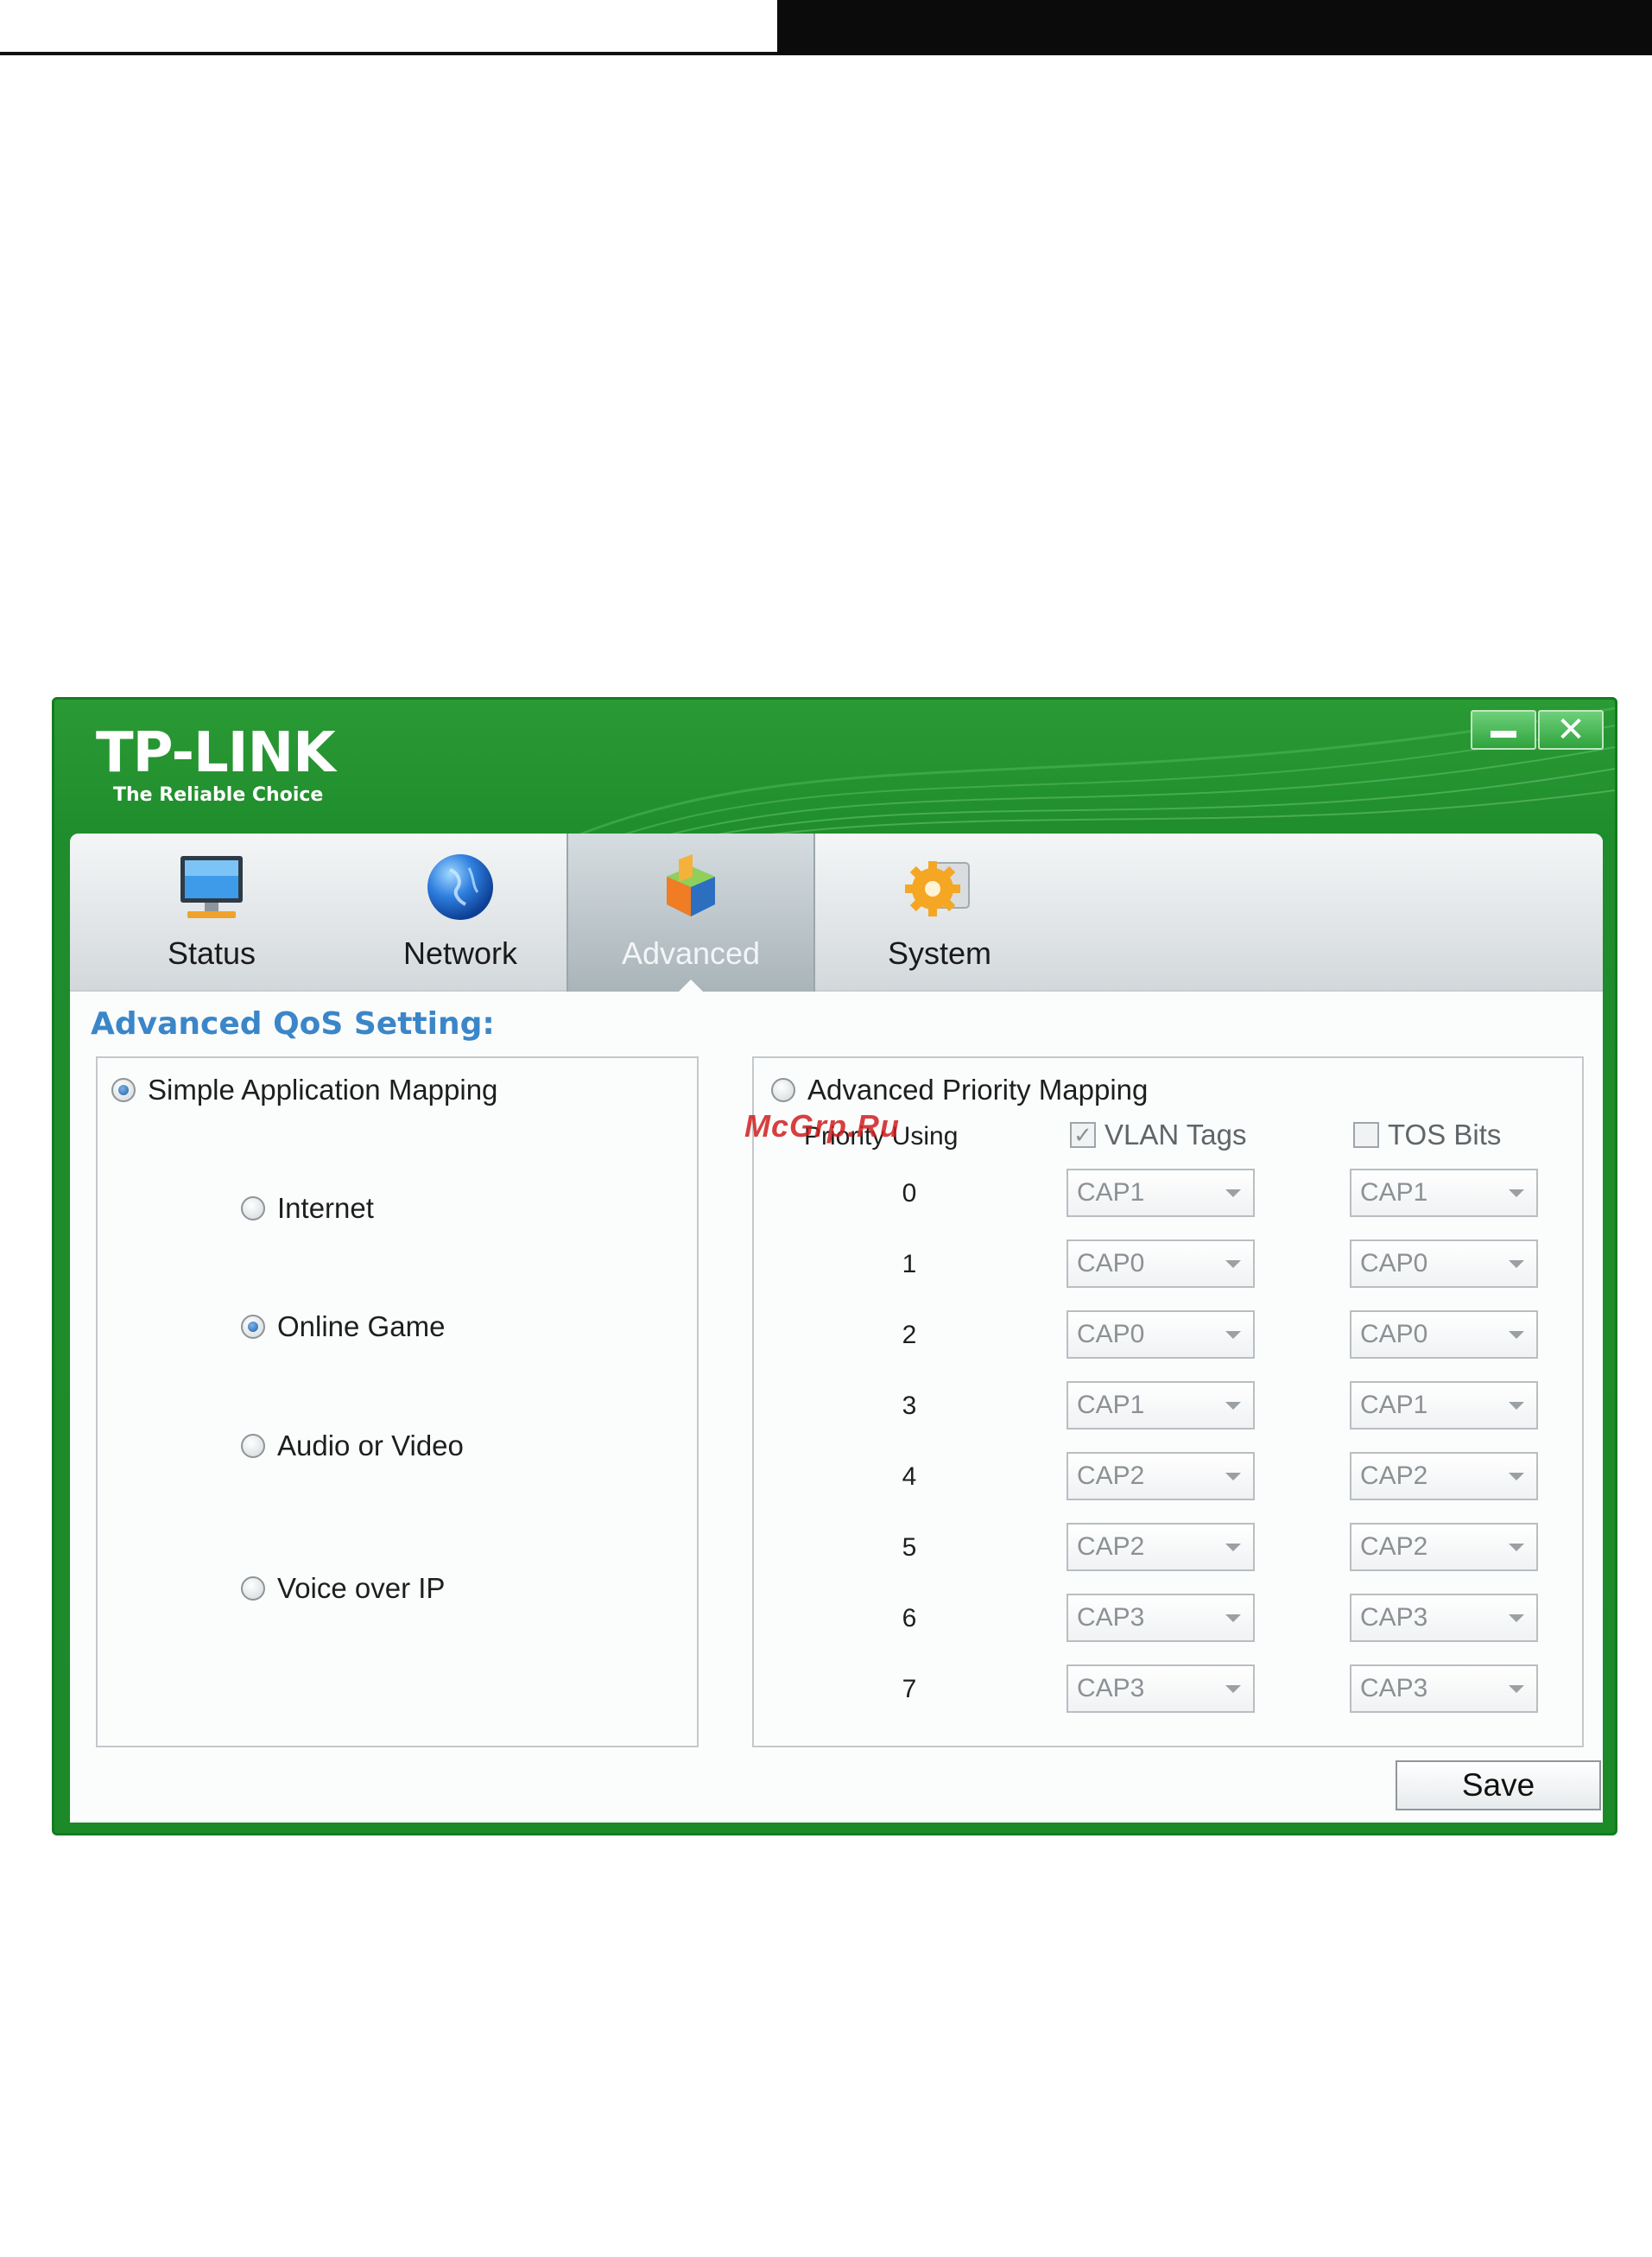 The image size is (1652, 2257). What do you see at coordinates (1503, 730) in the screenshot?
I see `minimize-button` at bounding box center [1503, 730].